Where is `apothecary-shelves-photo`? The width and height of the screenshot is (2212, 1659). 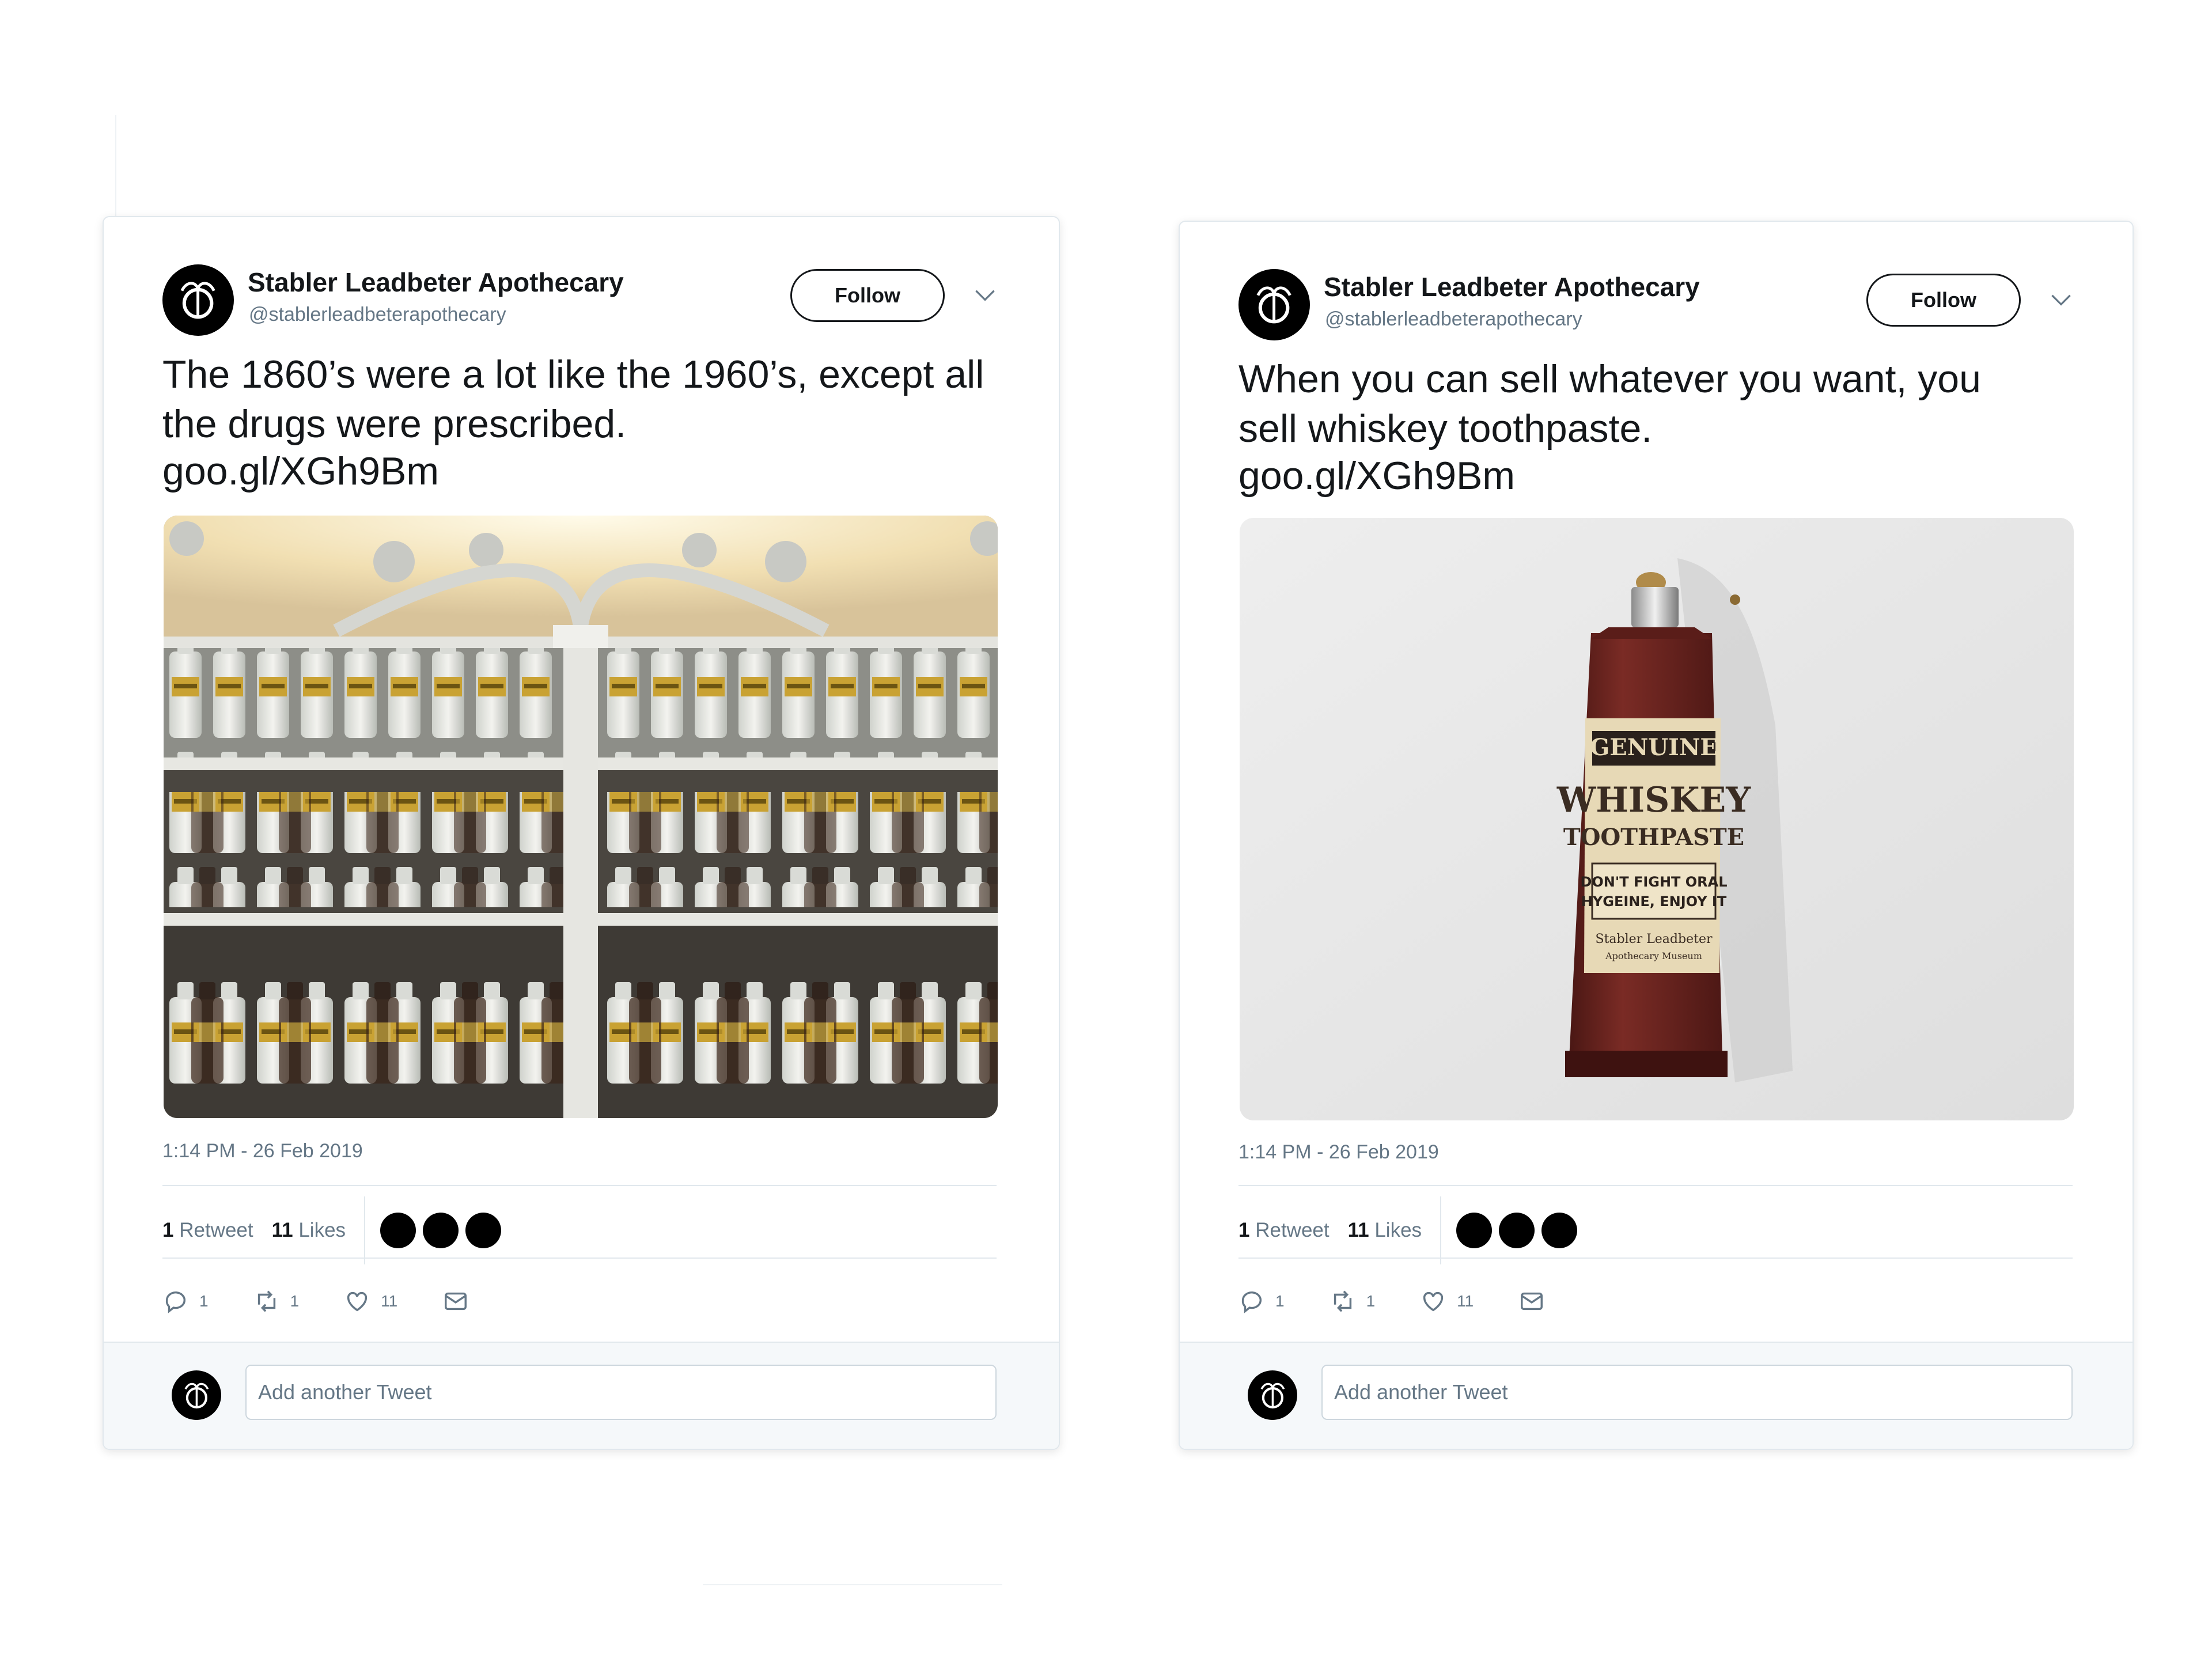 apothecary-shelves-photo is located at coordinates (581, 817).